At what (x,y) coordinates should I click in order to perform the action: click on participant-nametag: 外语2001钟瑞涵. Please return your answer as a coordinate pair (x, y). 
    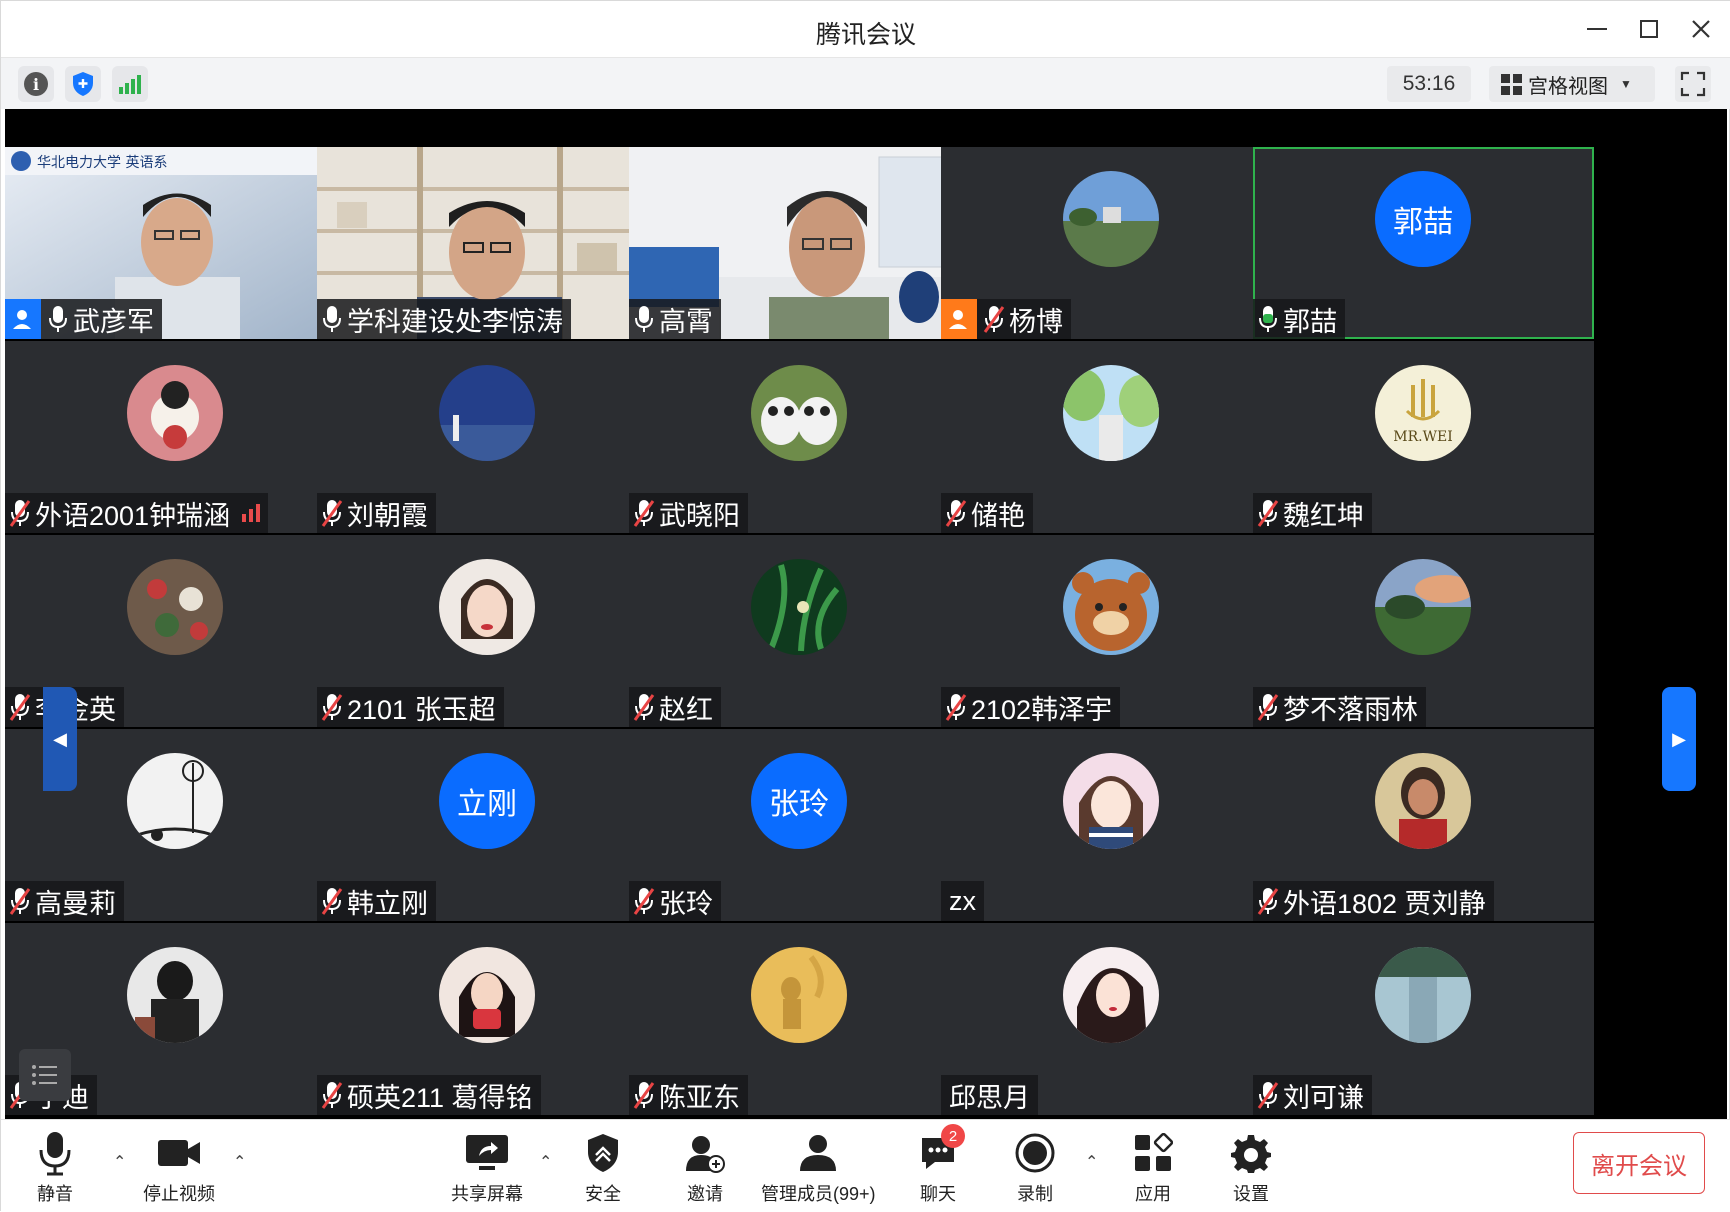
    Looking at the image, I should click on (137, 513).